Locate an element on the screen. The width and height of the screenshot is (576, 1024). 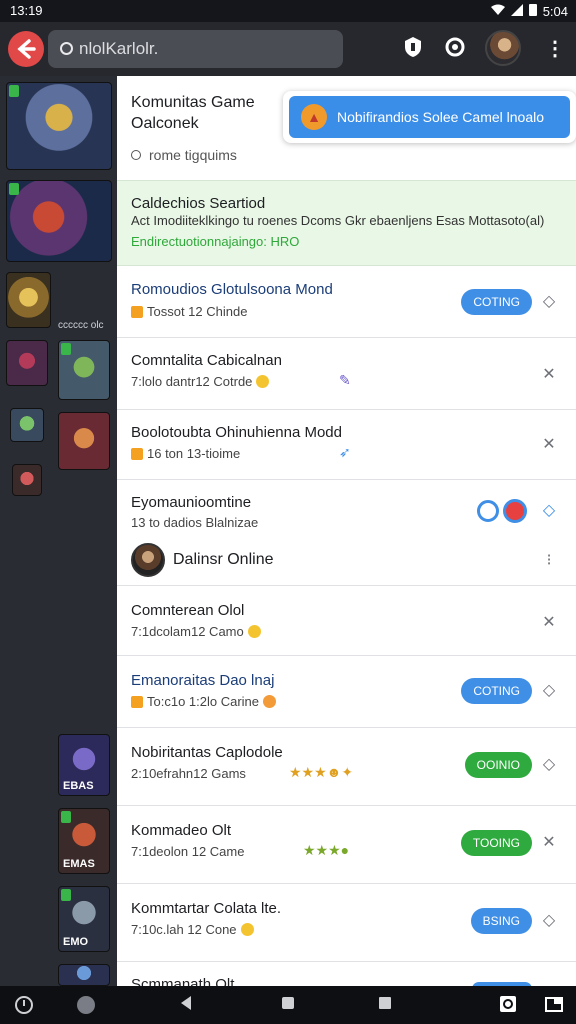
status-icons: 5:04 is located at coordinates (529, 11).